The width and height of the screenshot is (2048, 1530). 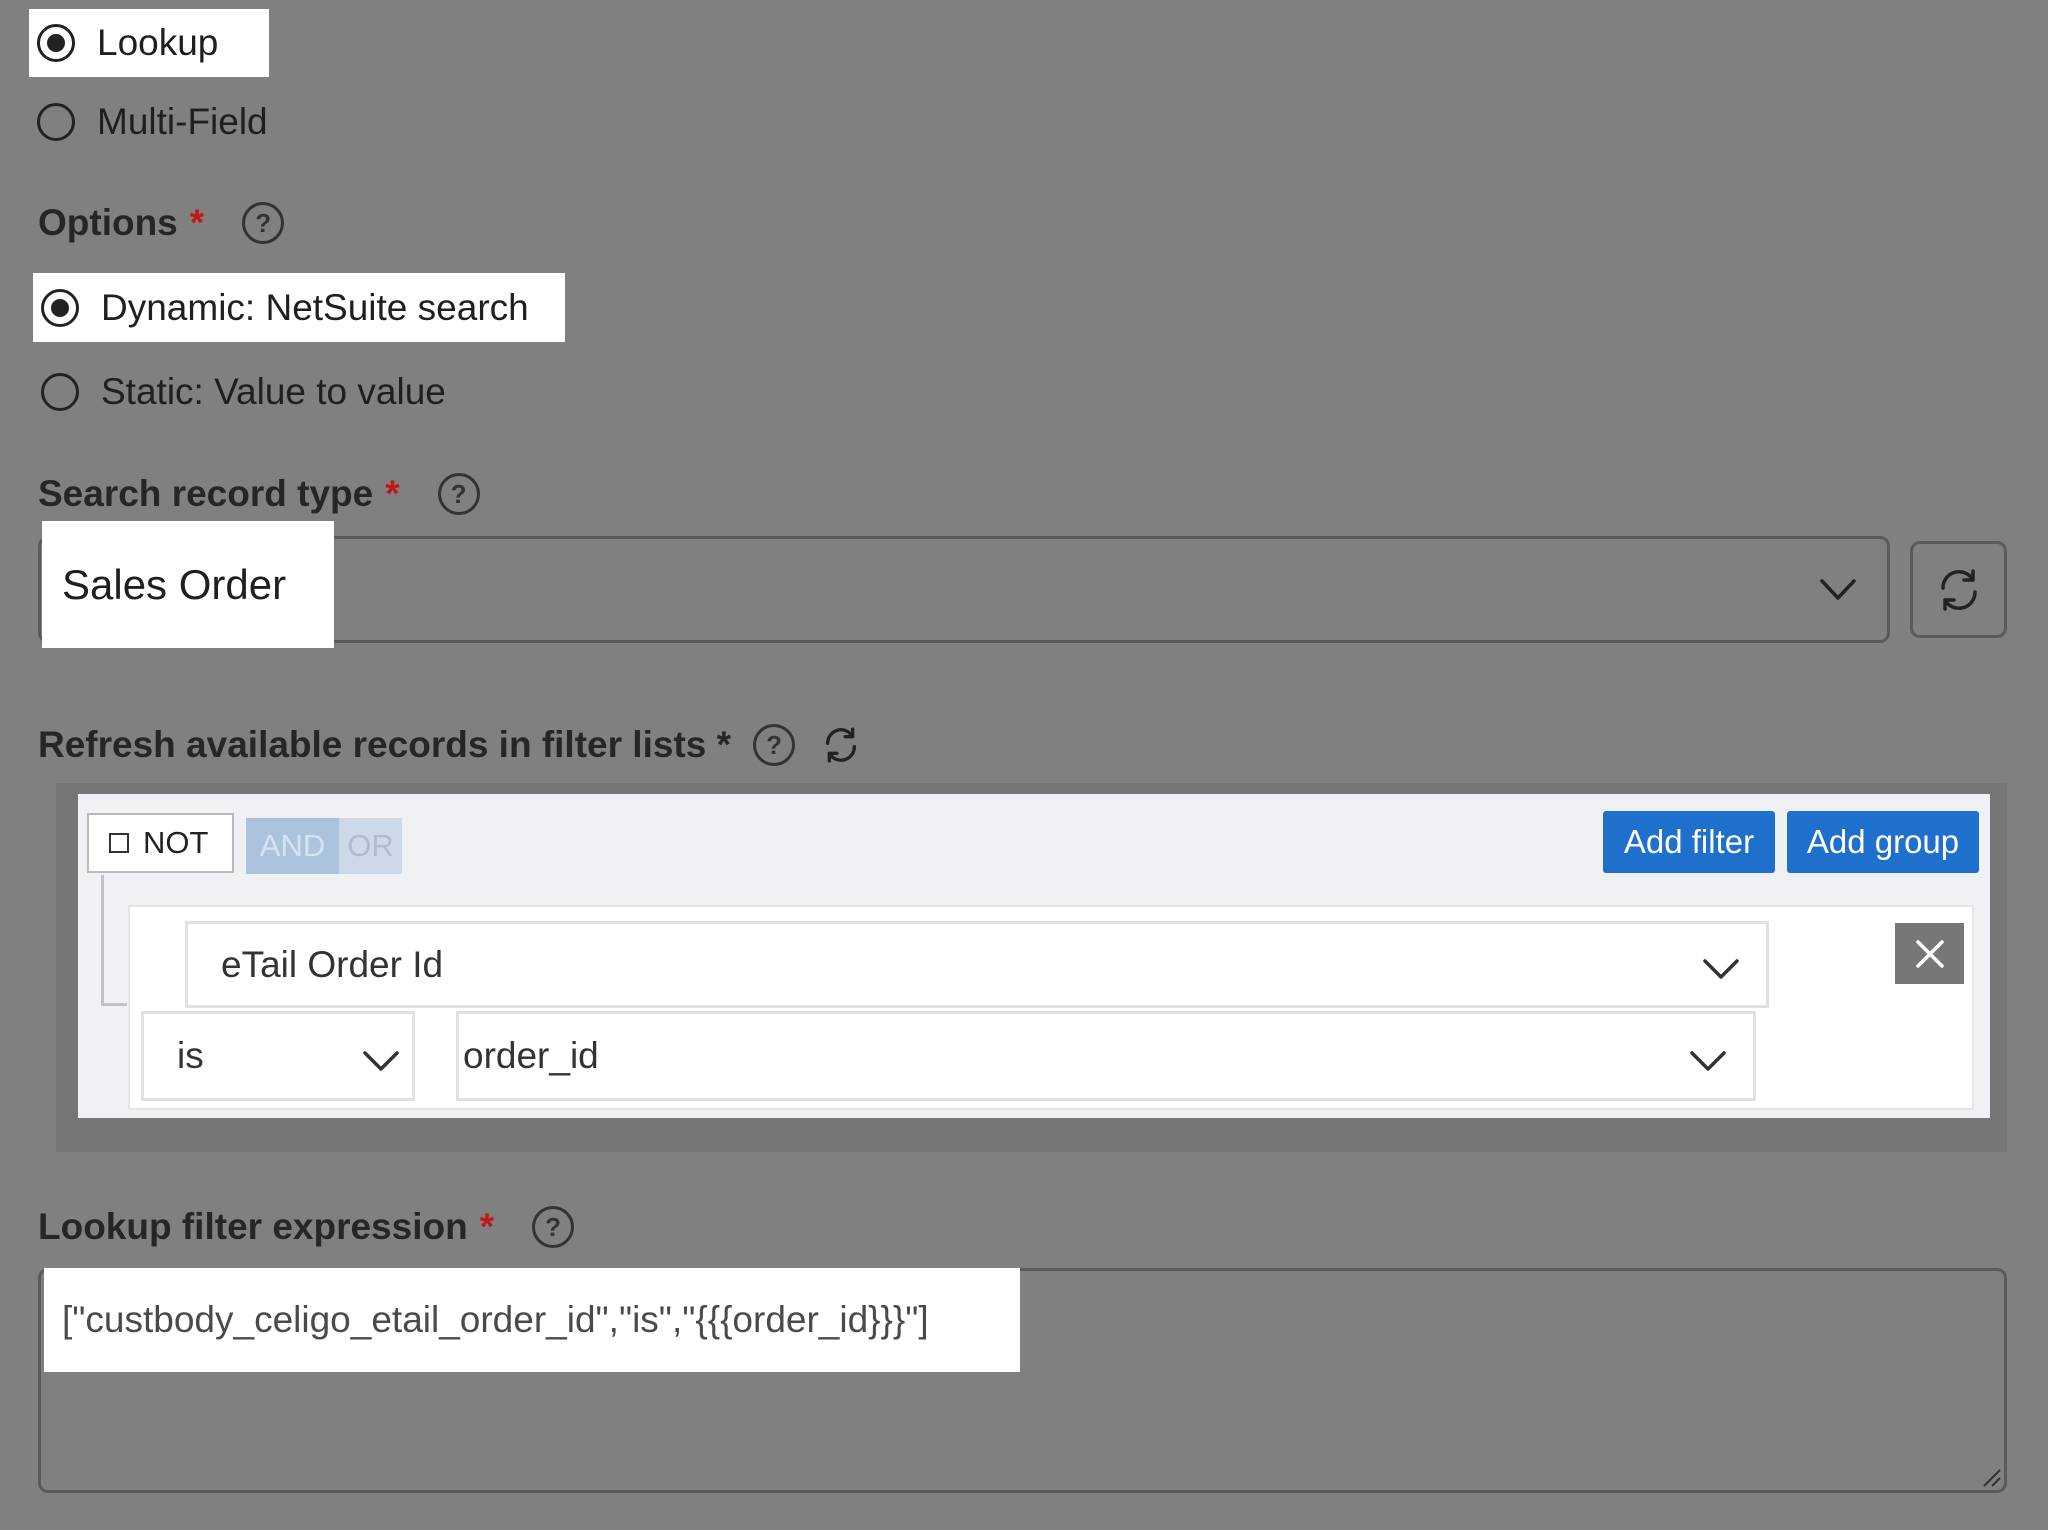 I want to click on not-toggle: NOT, so click(x=160, y=843).